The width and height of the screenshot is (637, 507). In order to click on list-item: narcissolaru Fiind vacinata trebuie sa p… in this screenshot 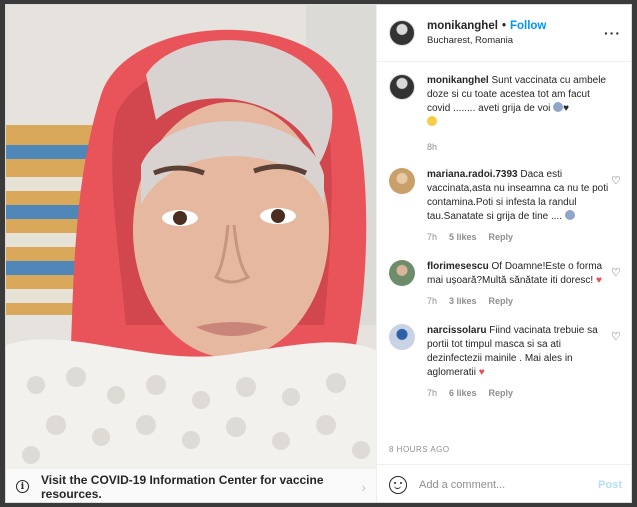, I will do `click(505, 362)`.